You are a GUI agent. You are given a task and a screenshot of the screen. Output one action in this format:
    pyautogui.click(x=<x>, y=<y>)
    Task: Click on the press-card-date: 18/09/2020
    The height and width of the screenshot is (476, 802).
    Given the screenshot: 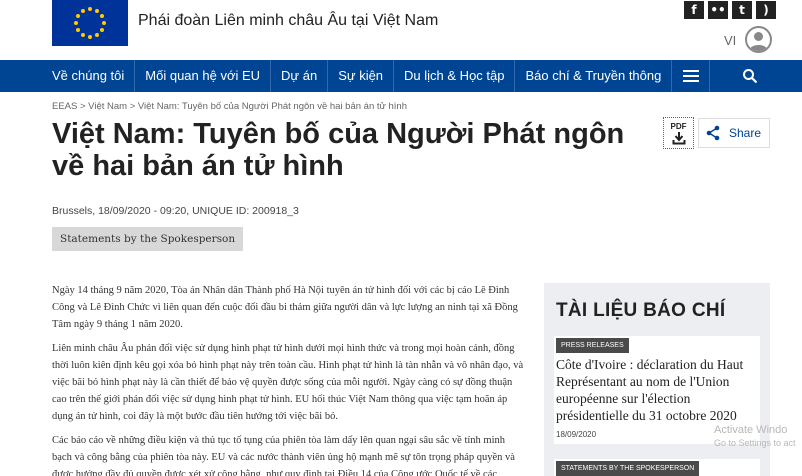 What is the action you would take?
    pyautogui.click(x=576, y=434)
    